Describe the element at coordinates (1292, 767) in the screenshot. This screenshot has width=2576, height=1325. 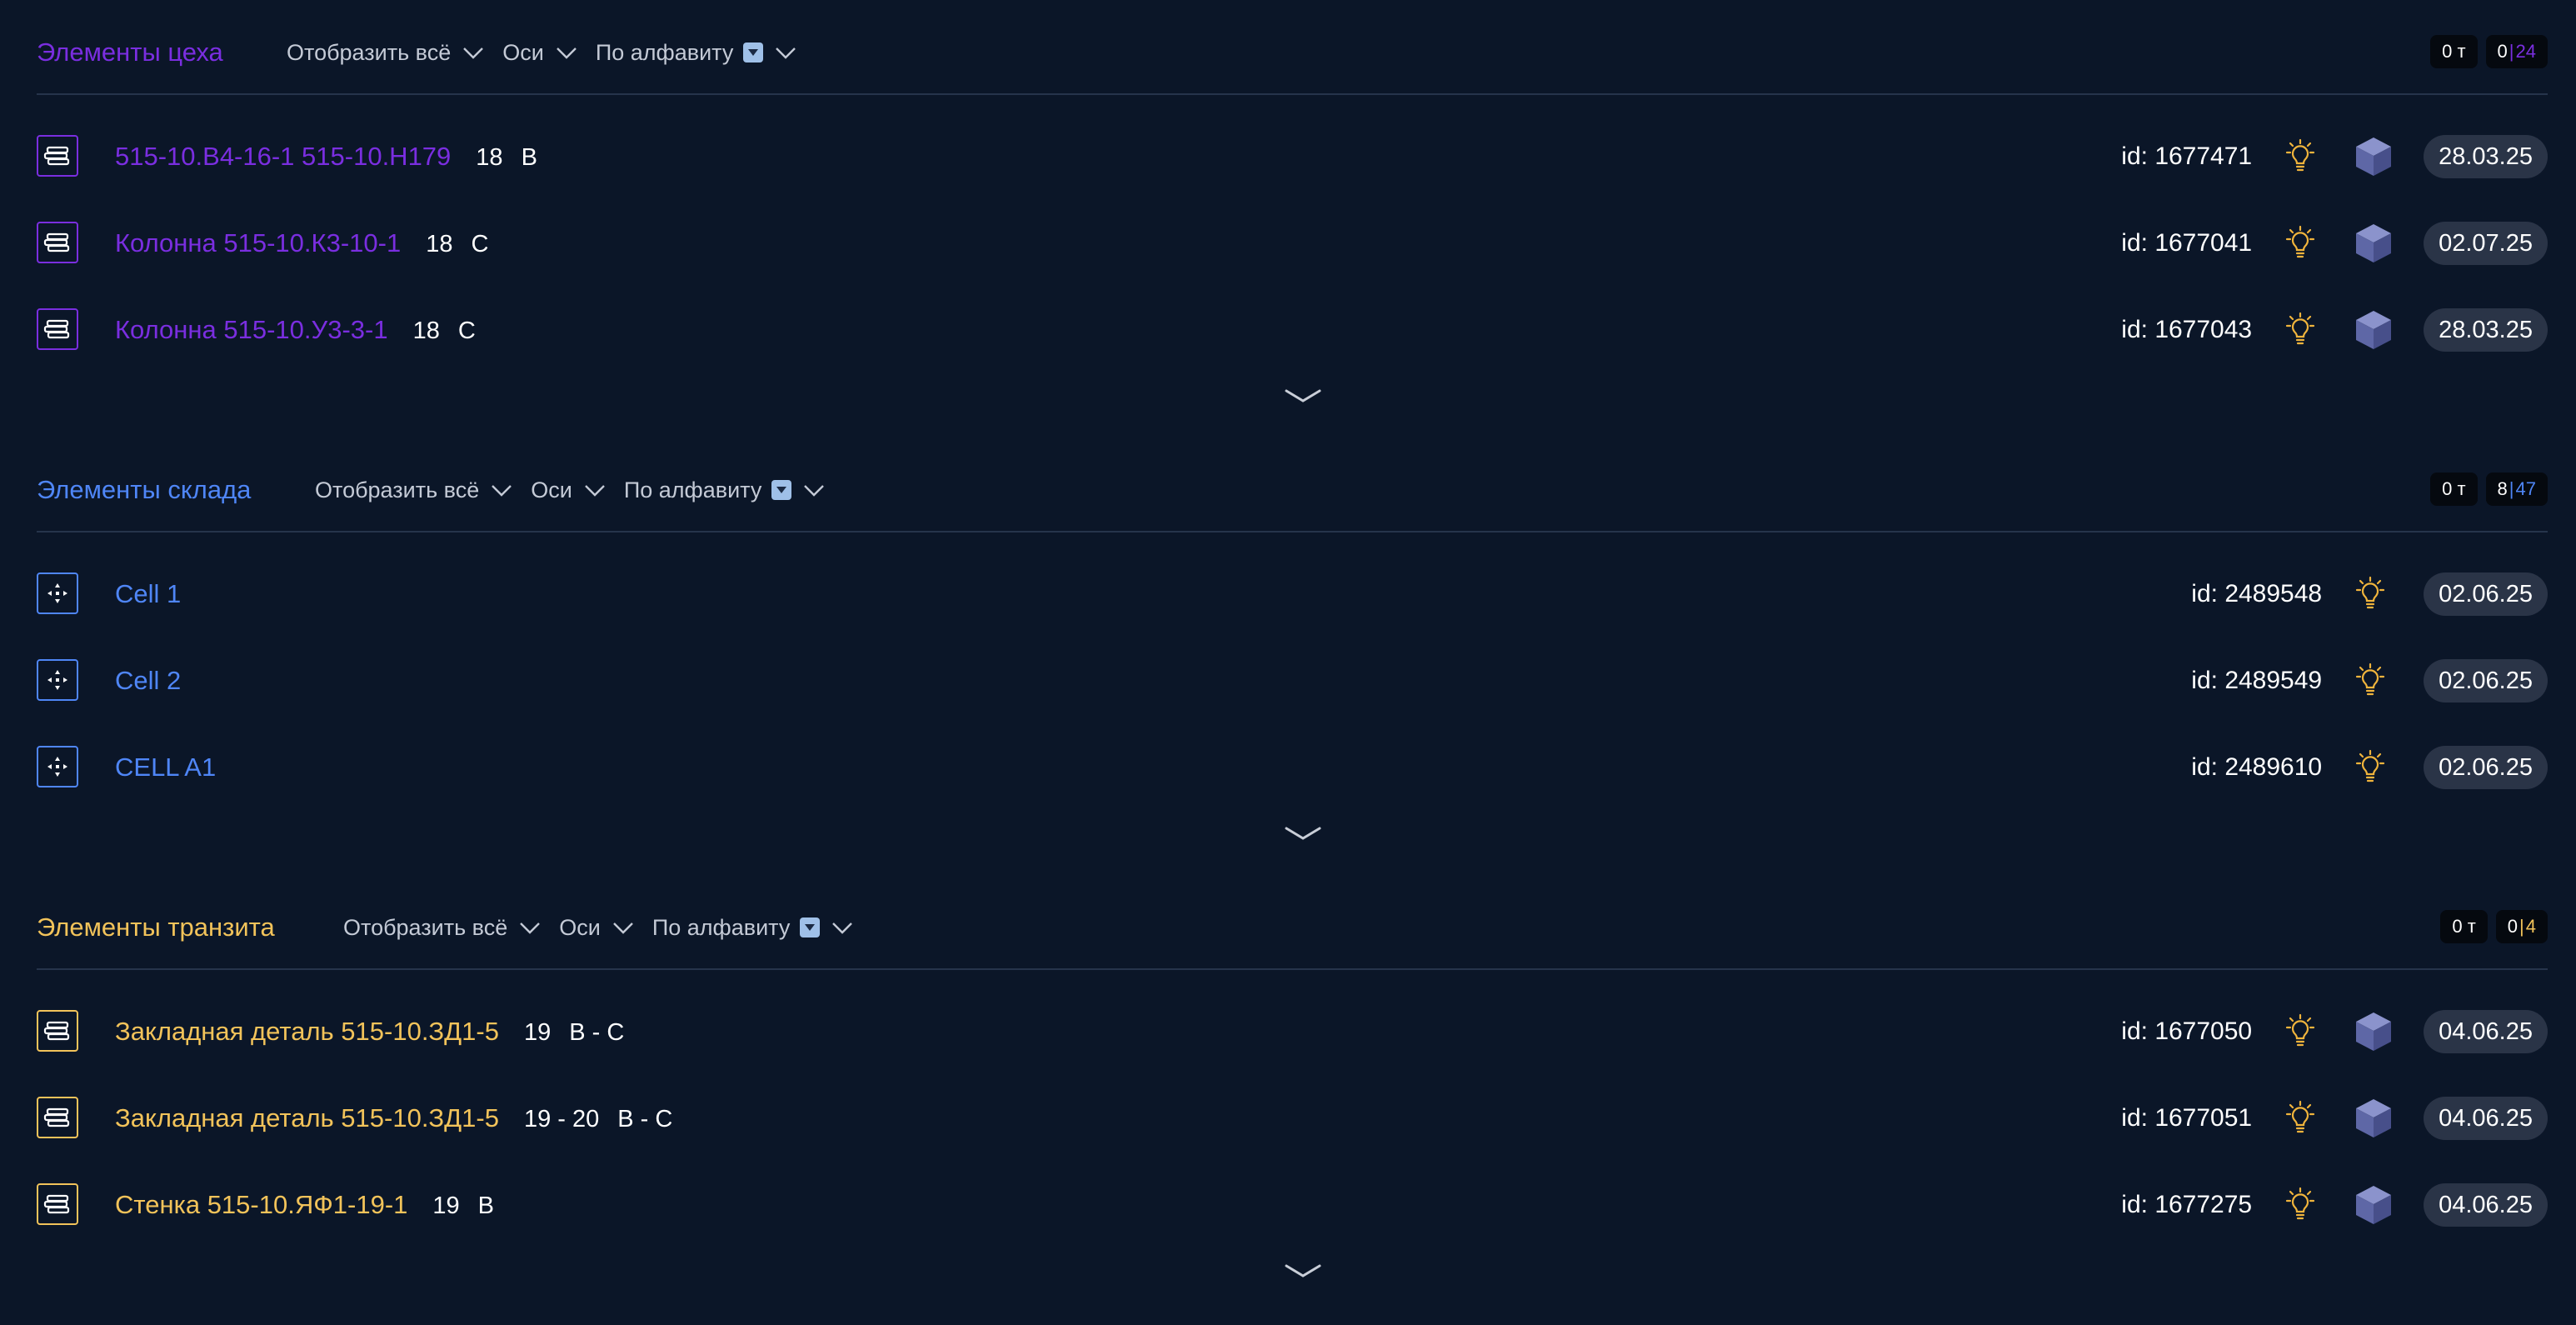
I see `list-item: CELL A1 id: 2489610 02.06.25` at that location.